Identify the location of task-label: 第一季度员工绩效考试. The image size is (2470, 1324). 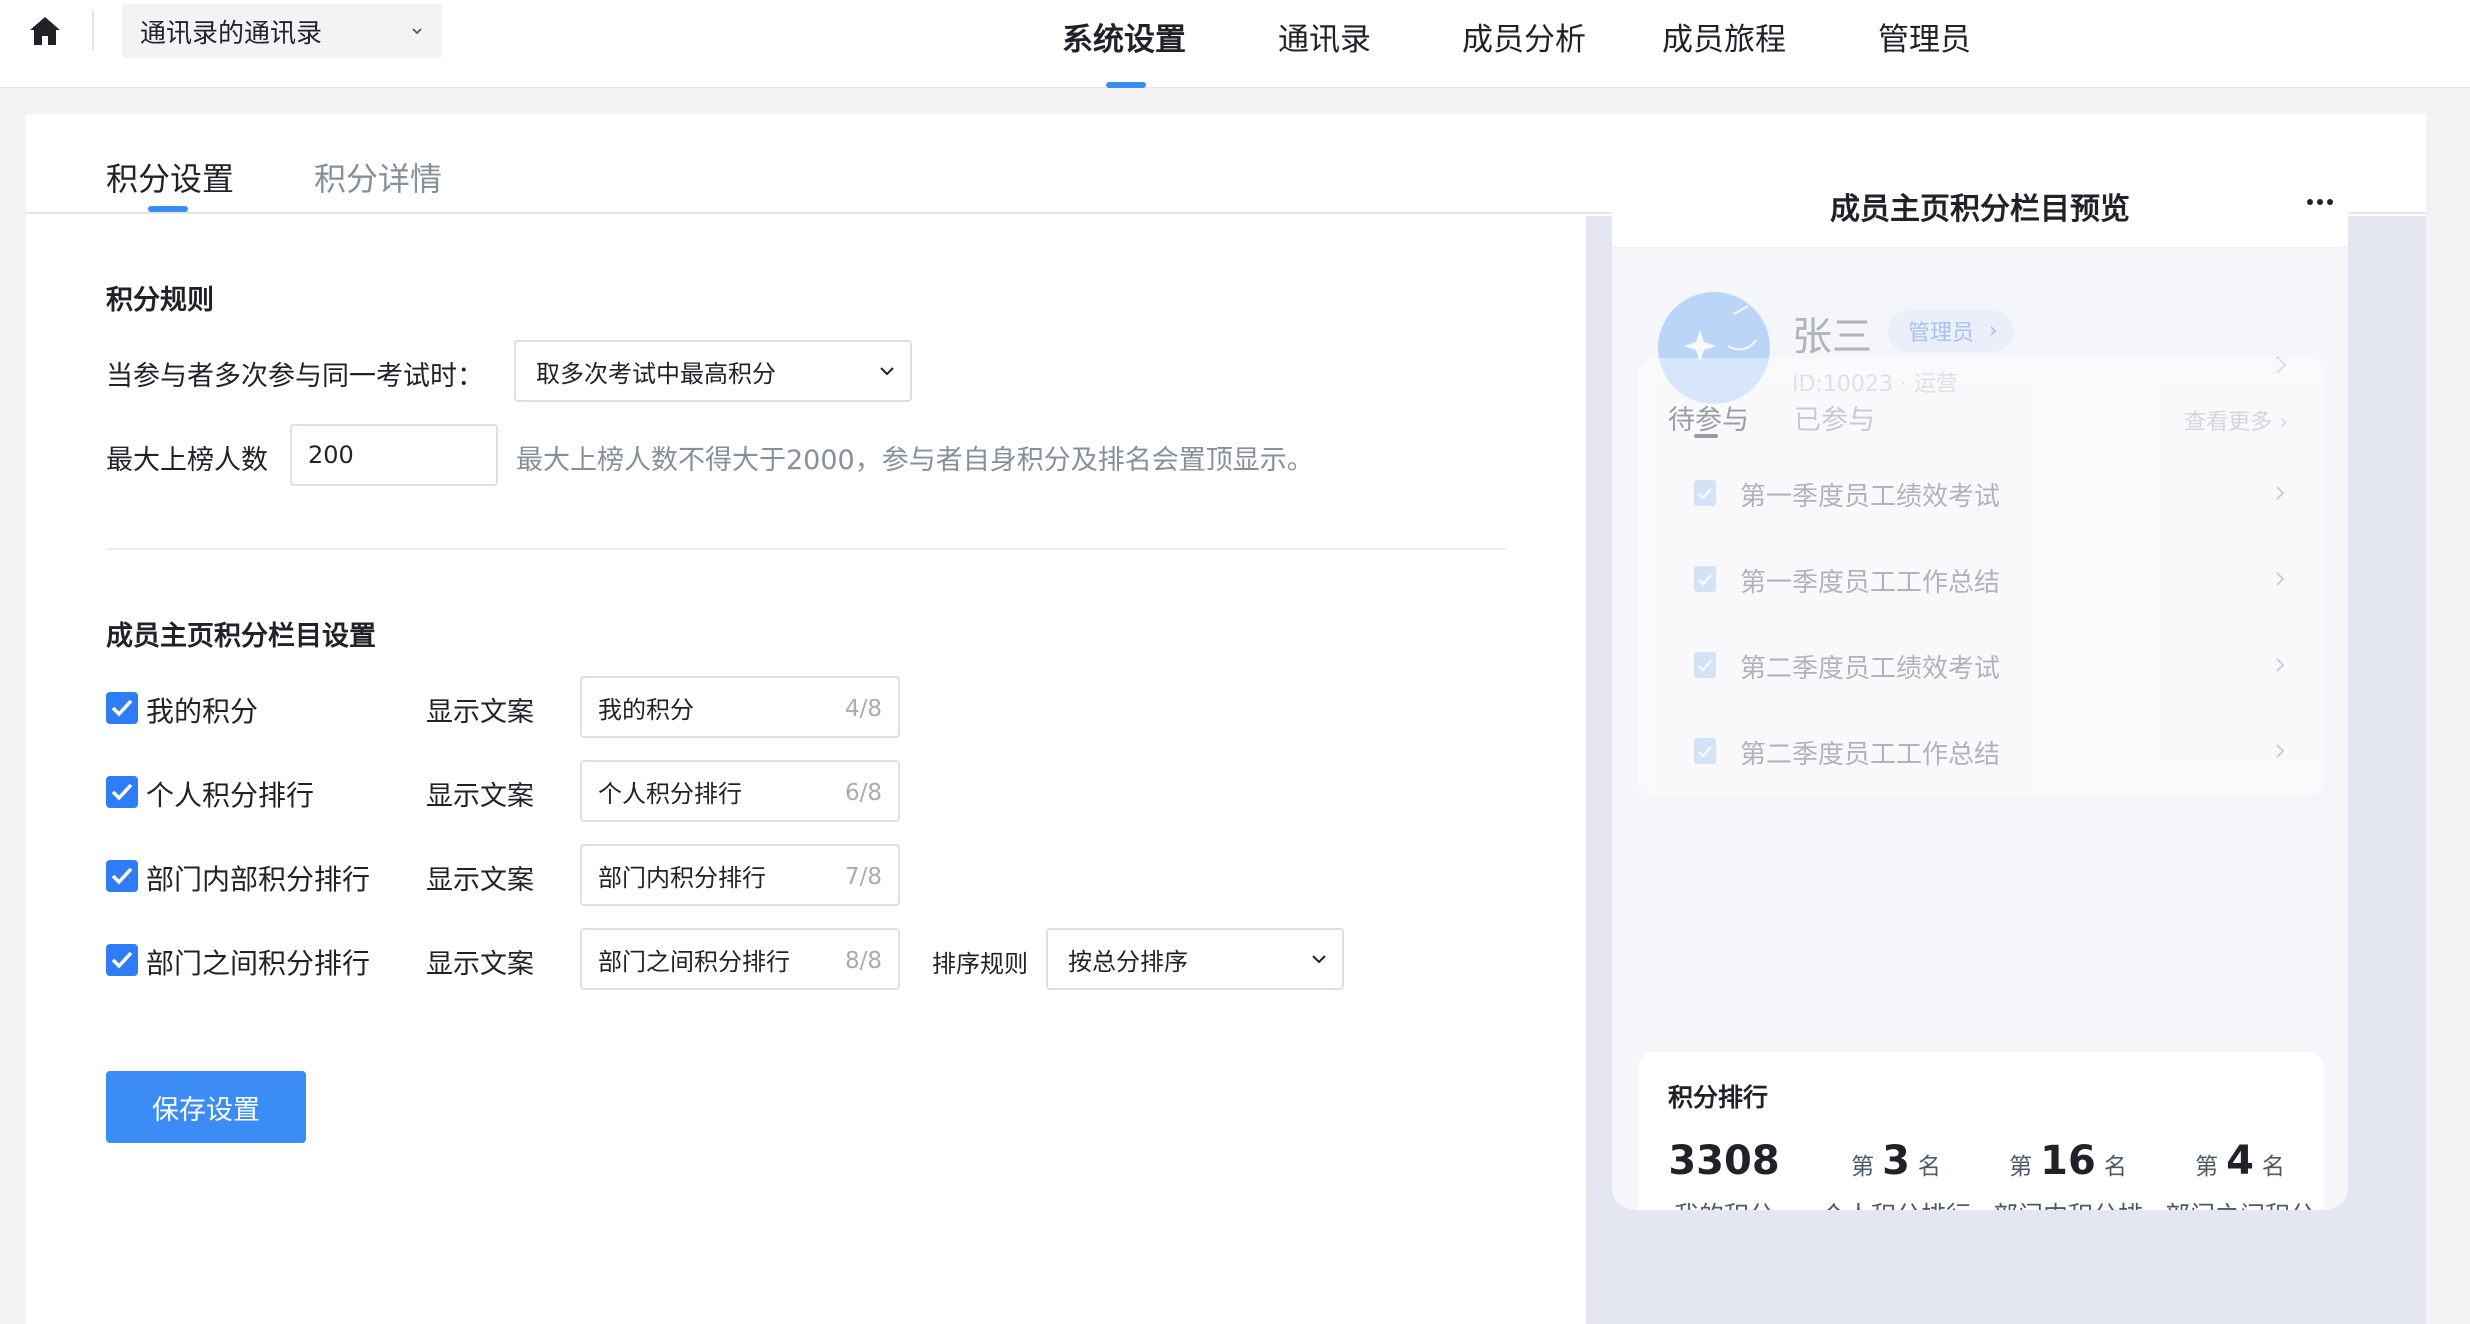
(1870, 497).